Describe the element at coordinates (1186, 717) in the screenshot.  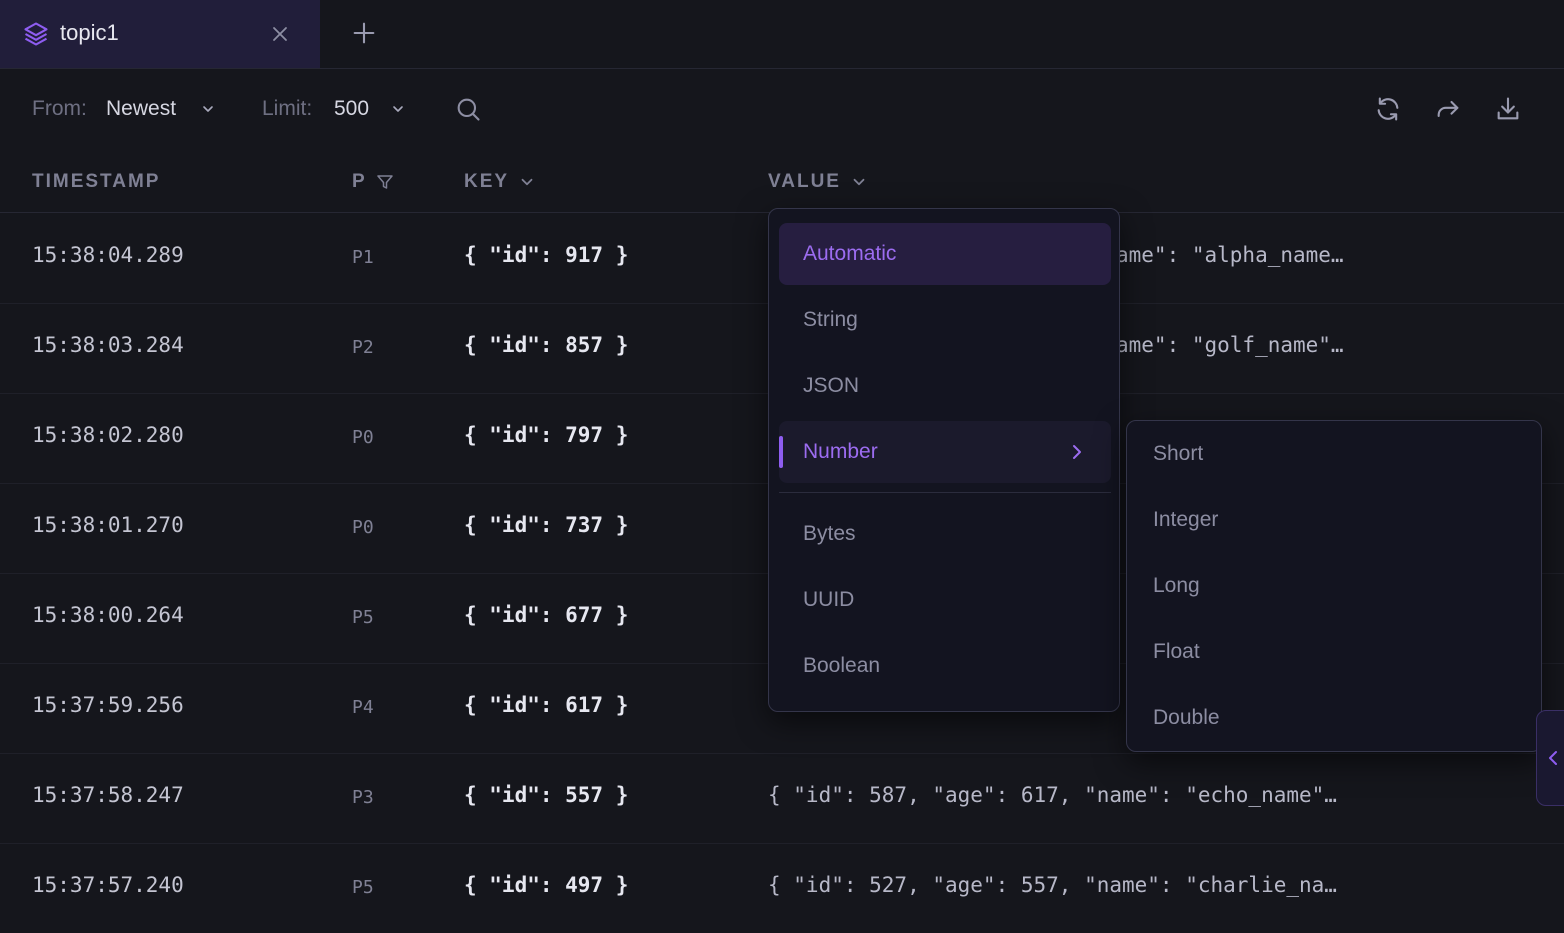
I see `submenu-item-label: Double` at that location.